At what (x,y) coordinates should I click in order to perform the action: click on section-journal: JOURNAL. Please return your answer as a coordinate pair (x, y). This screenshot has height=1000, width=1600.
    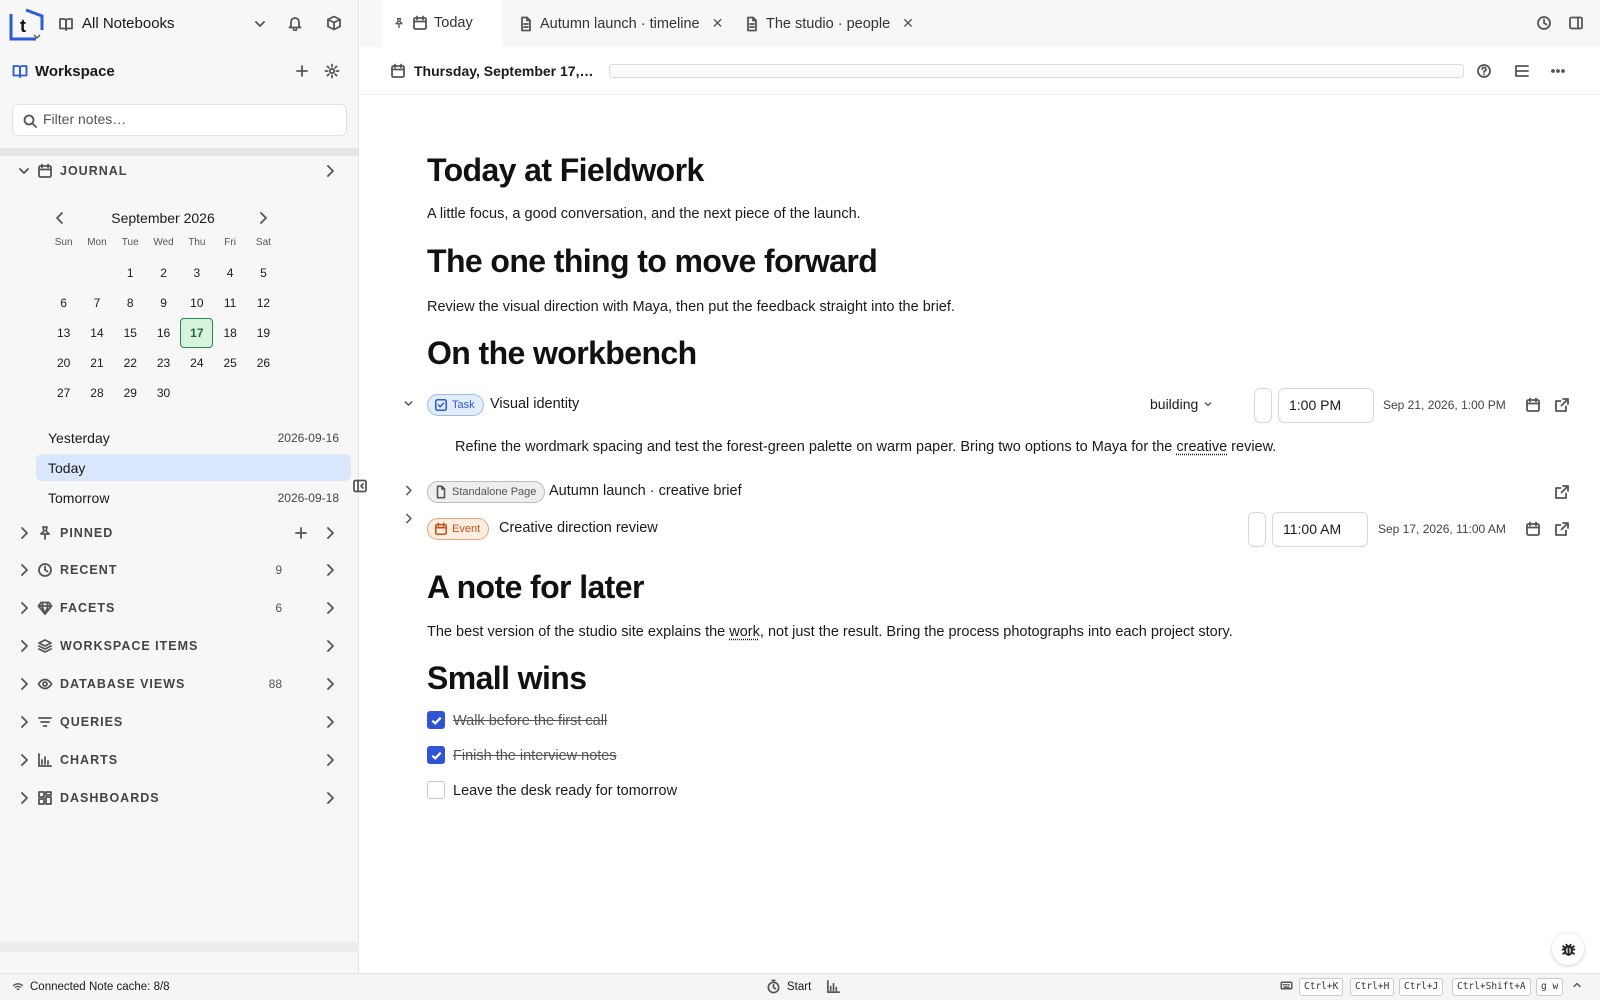
    Looking at the image, I should click on (179, 171).